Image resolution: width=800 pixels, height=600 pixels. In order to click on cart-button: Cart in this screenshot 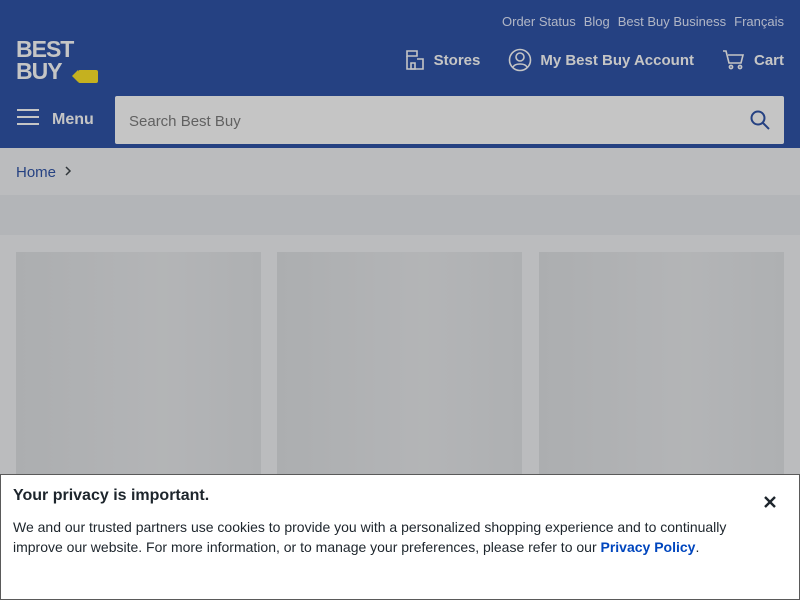, I will do `click(753, 60)`.